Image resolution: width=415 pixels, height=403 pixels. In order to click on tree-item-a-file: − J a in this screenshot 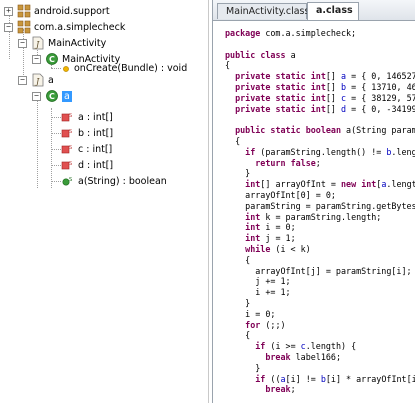, I will do `click(36, 80)`.